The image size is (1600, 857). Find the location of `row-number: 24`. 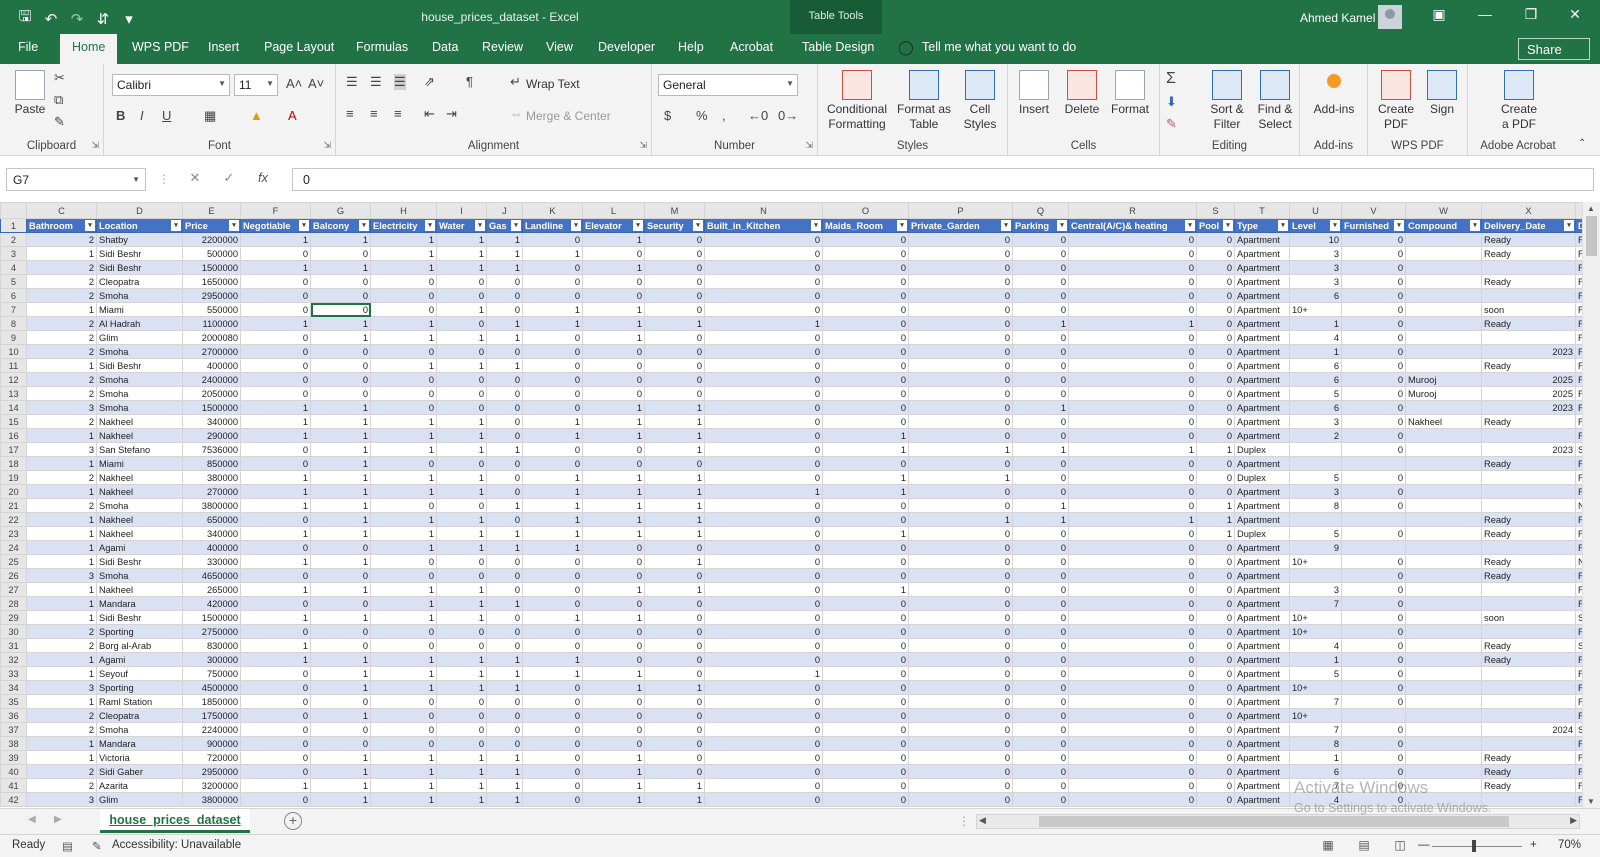

row-number: 24 is located at coordinates (13, 547).